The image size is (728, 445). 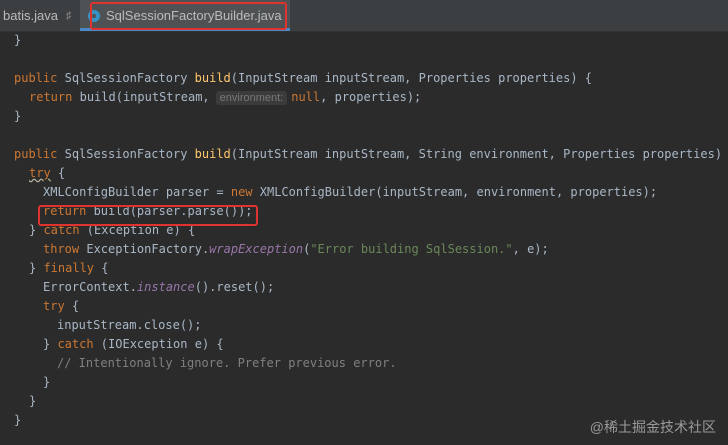 I want to click on parameter-hint: environment:, so click(x=251, y=98).